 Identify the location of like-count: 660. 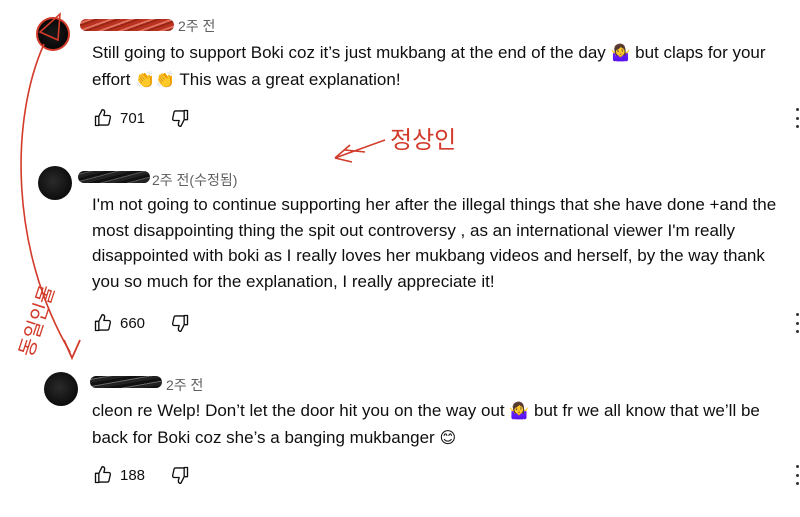
(133, 323).